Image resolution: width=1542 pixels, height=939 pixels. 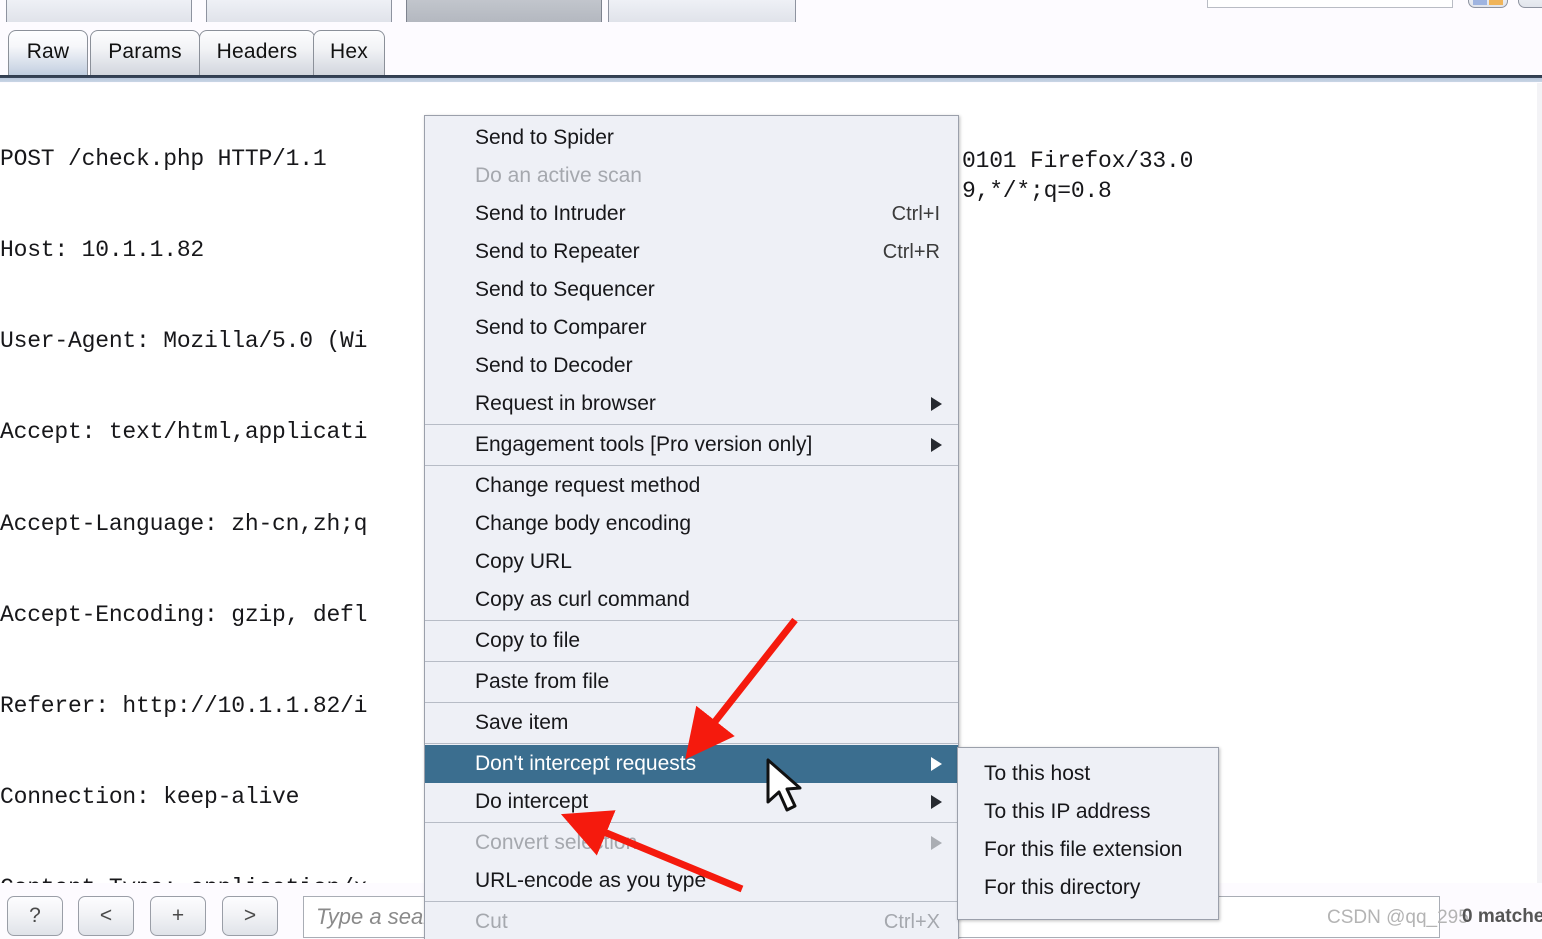 I want to click on menu-item-label: Change body encoding, so click(x=583, y=523).